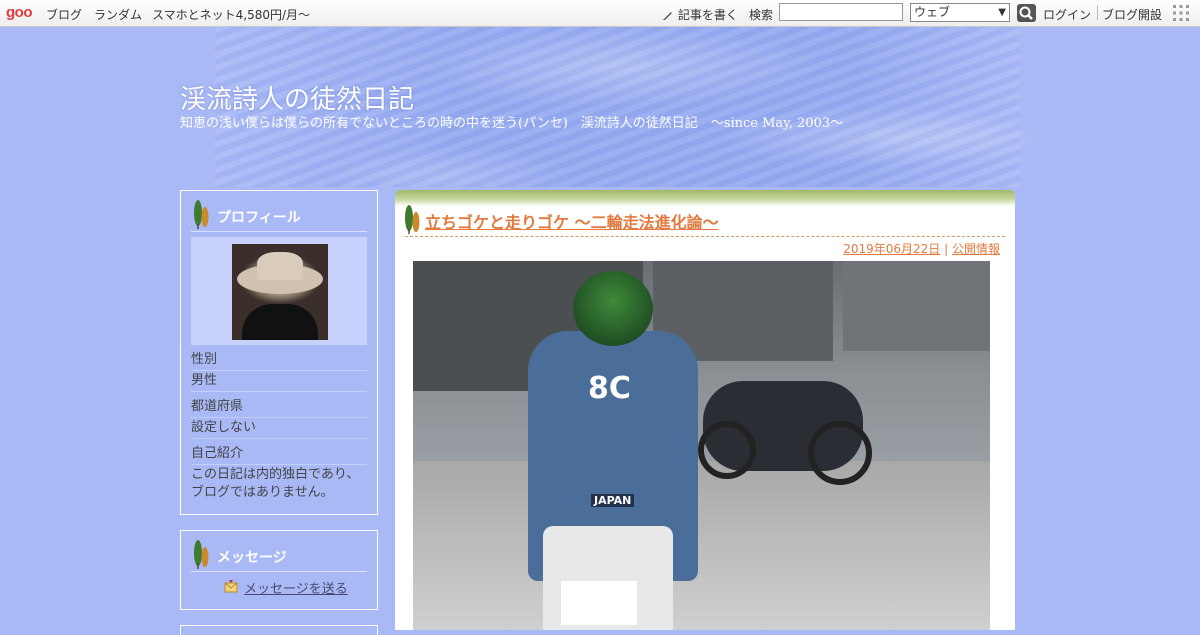  I want to click on post-header: 立ちゴケと走りゴケ ～二輪走法進化論～, so click(705, 221).